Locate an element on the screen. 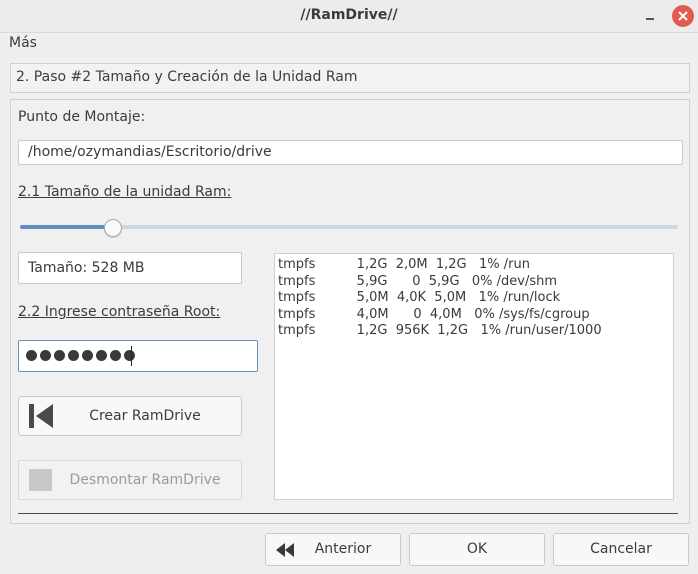 The image size is (698, 574). title-bar: //RamDrive// is located at coordinates (349, 16).